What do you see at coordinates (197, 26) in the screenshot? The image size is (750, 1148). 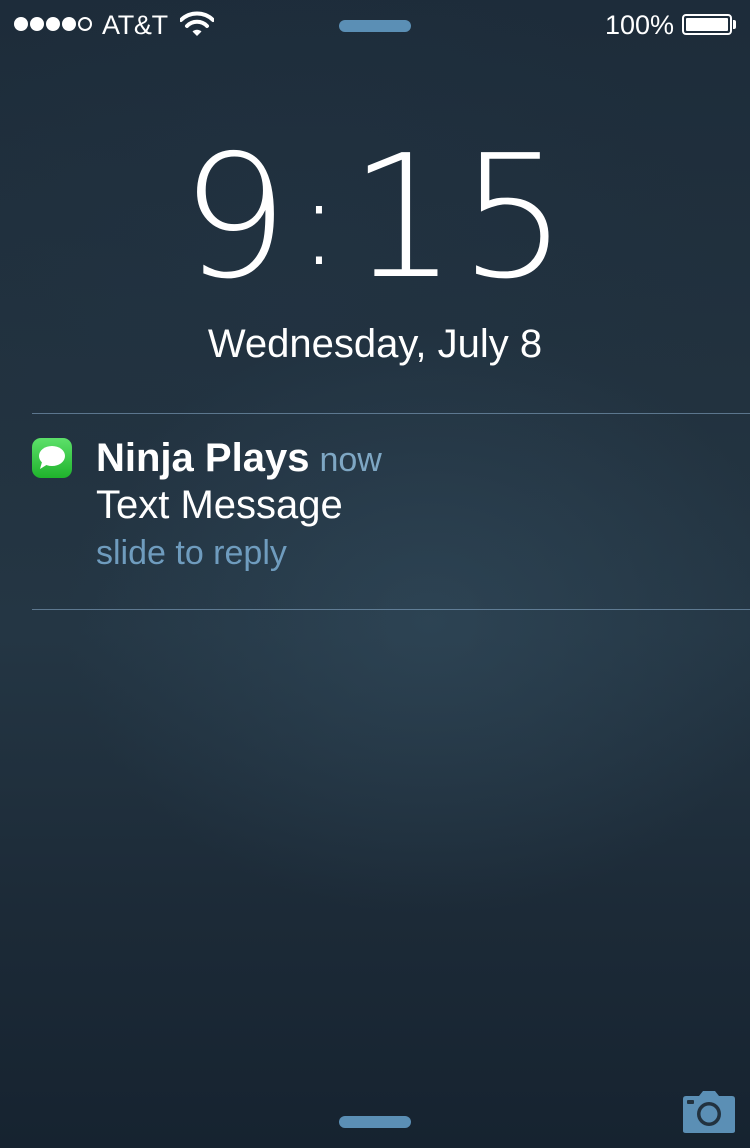 I see `wifi-icon` at bounding box center [197, 26].